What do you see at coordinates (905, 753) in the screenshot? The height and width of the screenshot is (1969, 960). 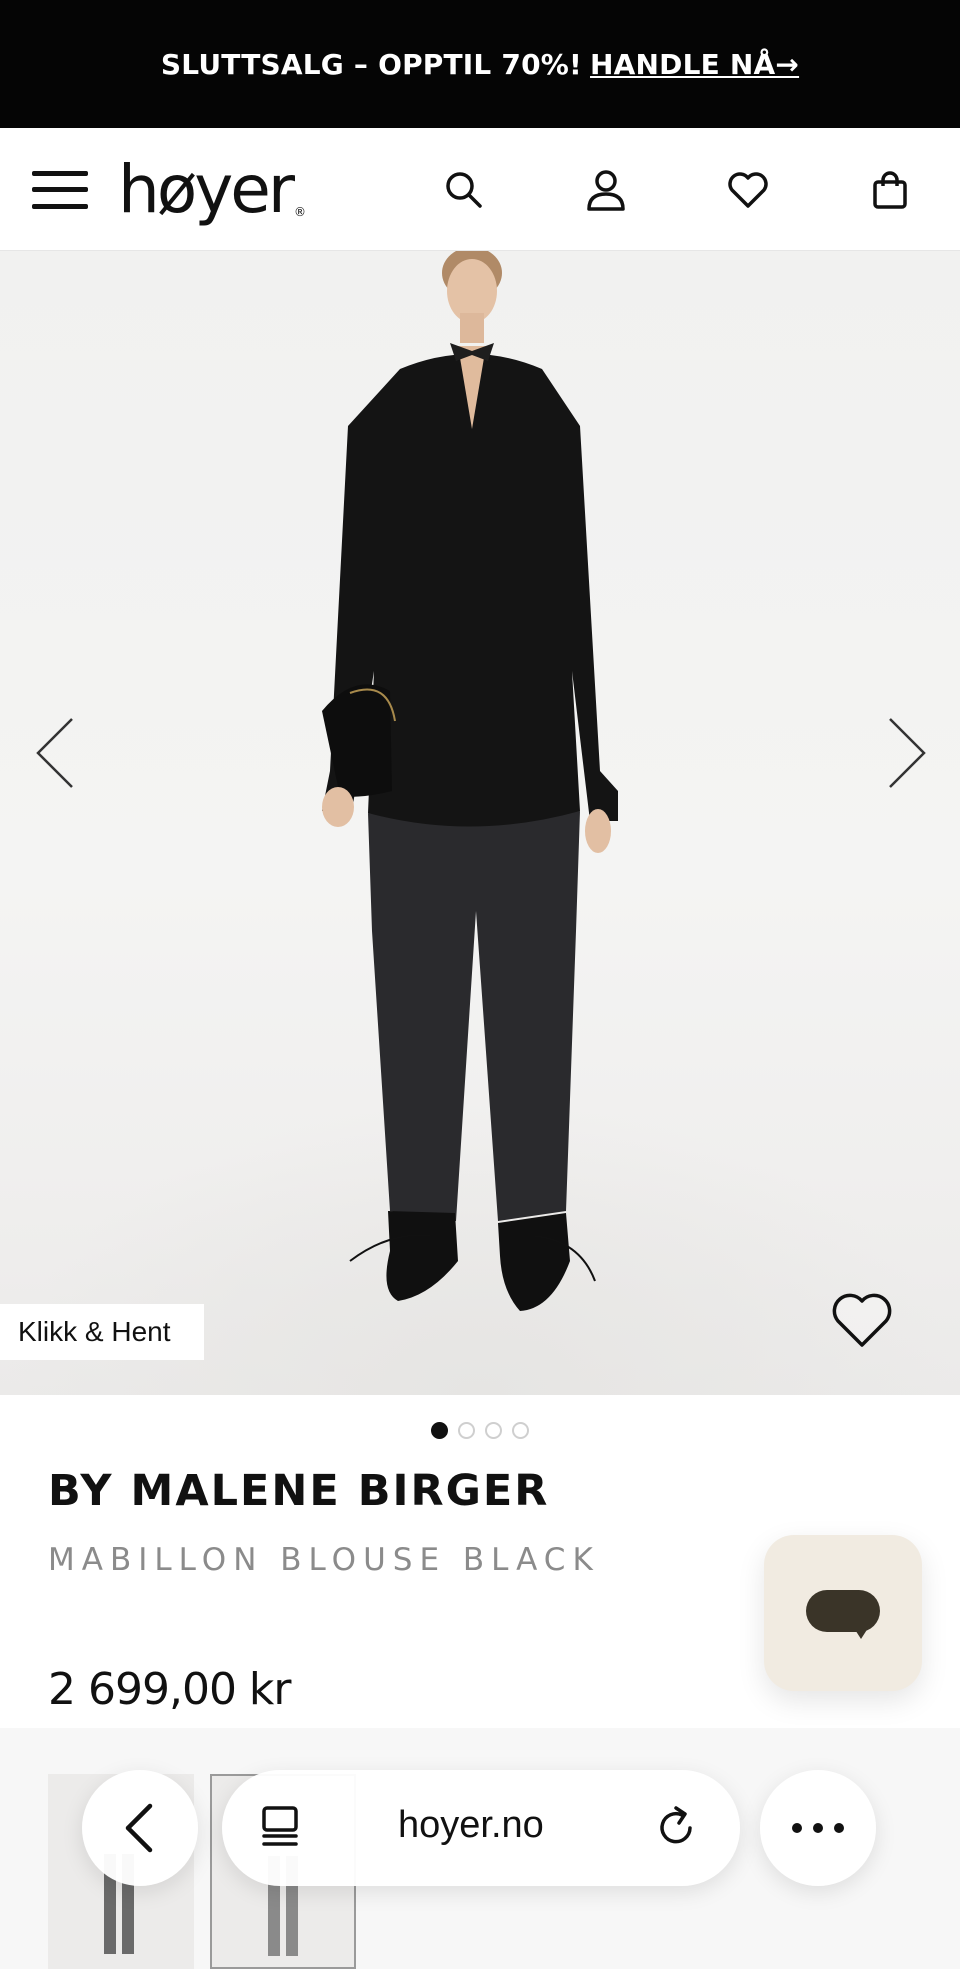 I see `gallery-next-arrow-icon` at bounding box center [905, 753].